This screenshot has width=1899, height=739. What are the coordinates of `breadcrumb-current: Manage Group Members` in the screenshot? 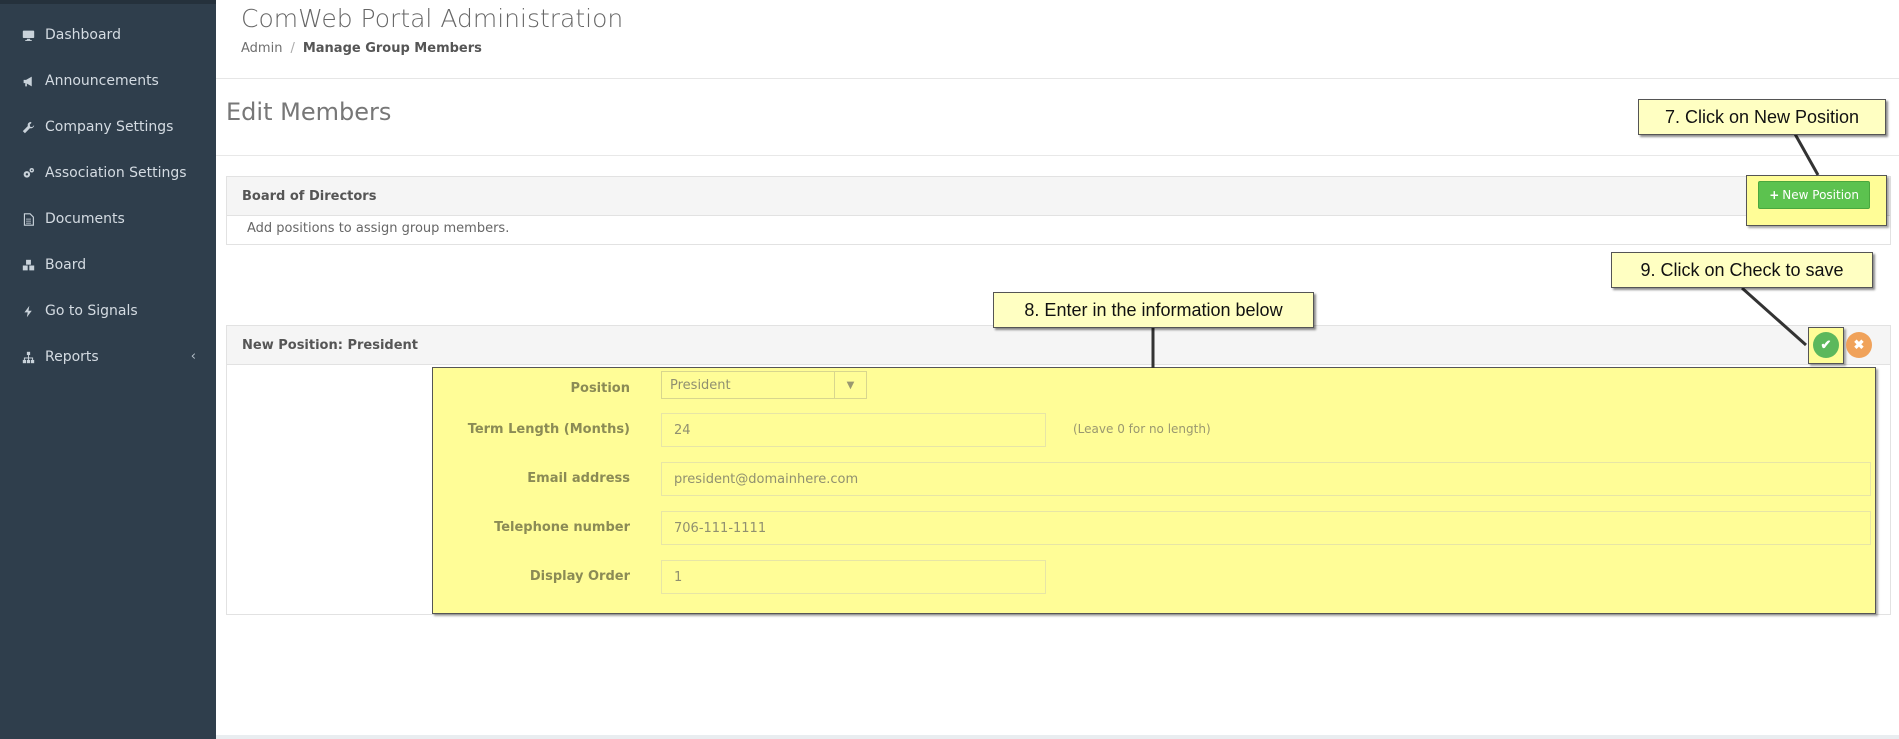 It's located at (392, 48).